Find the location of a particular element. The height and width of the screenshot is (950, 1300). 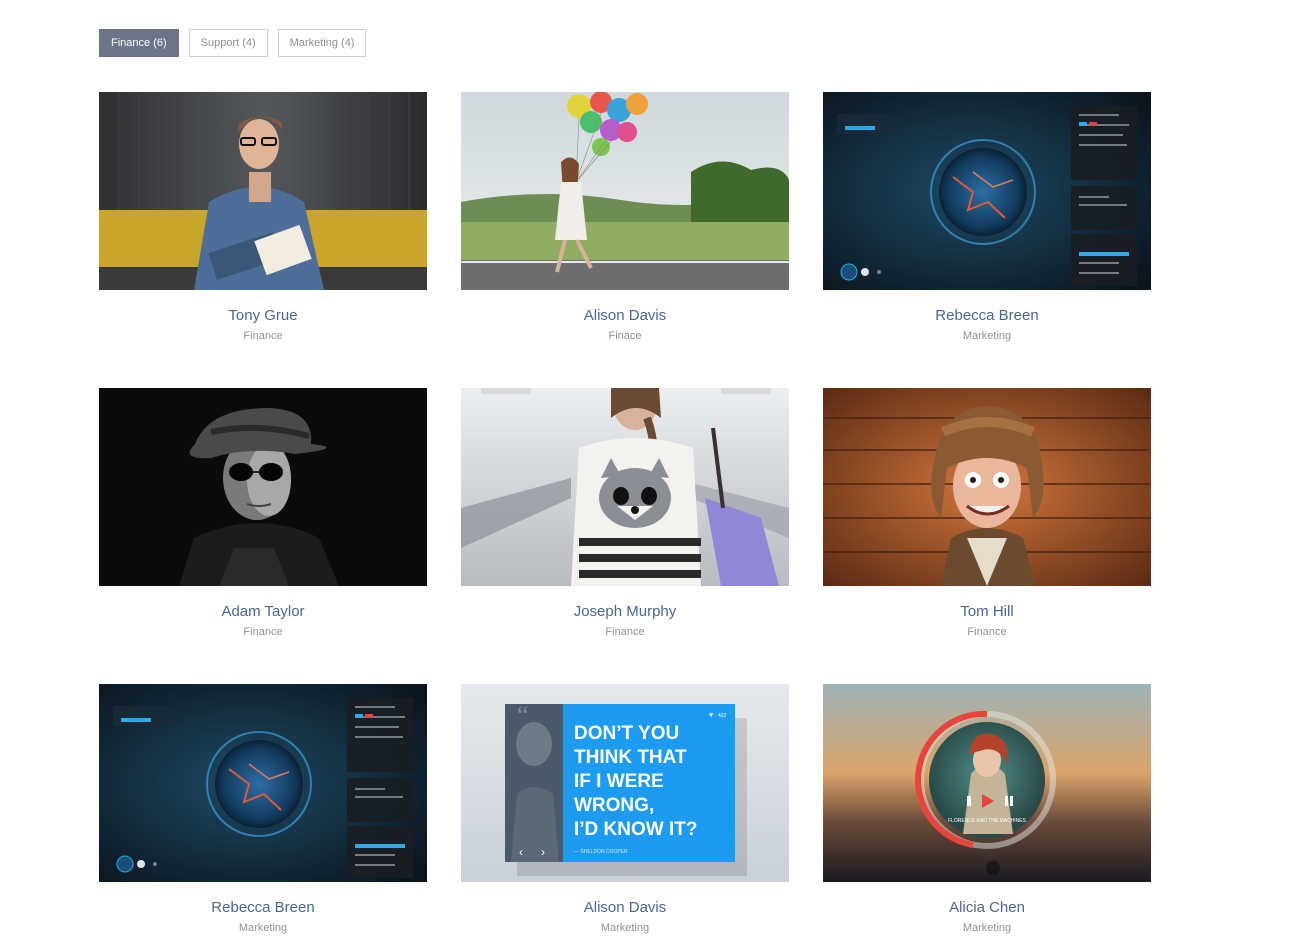

filter-bar: Finance (6) Support (4) Marketing (4) is located at coordinates (233, 43).